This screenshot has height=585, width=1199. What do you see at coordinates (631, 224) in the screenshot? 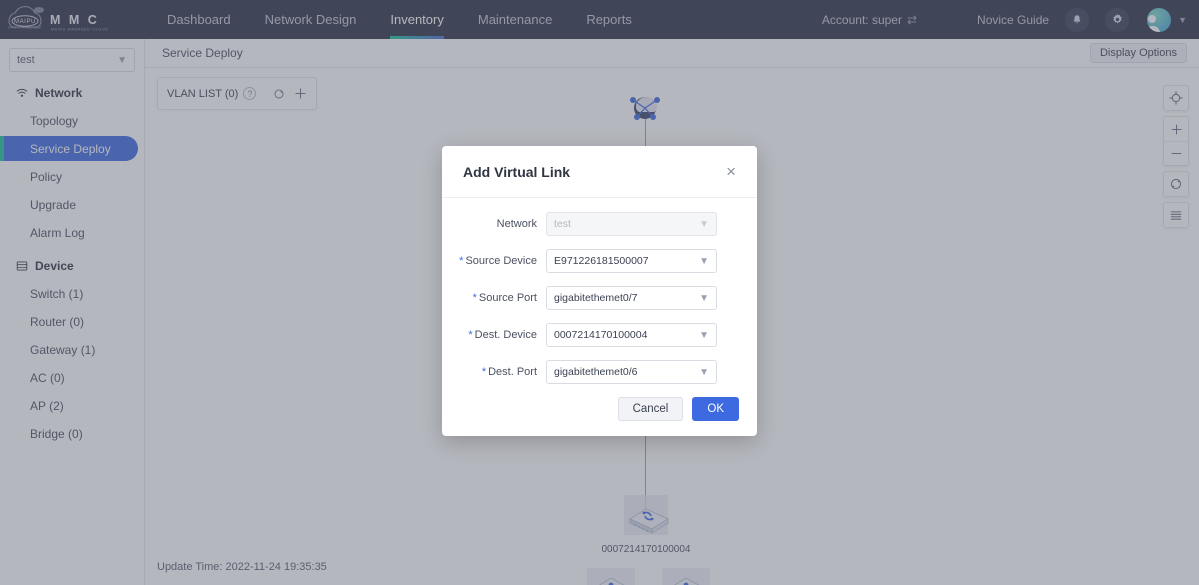
I see `network-field: test ▼` at bounding box center [631, 224].